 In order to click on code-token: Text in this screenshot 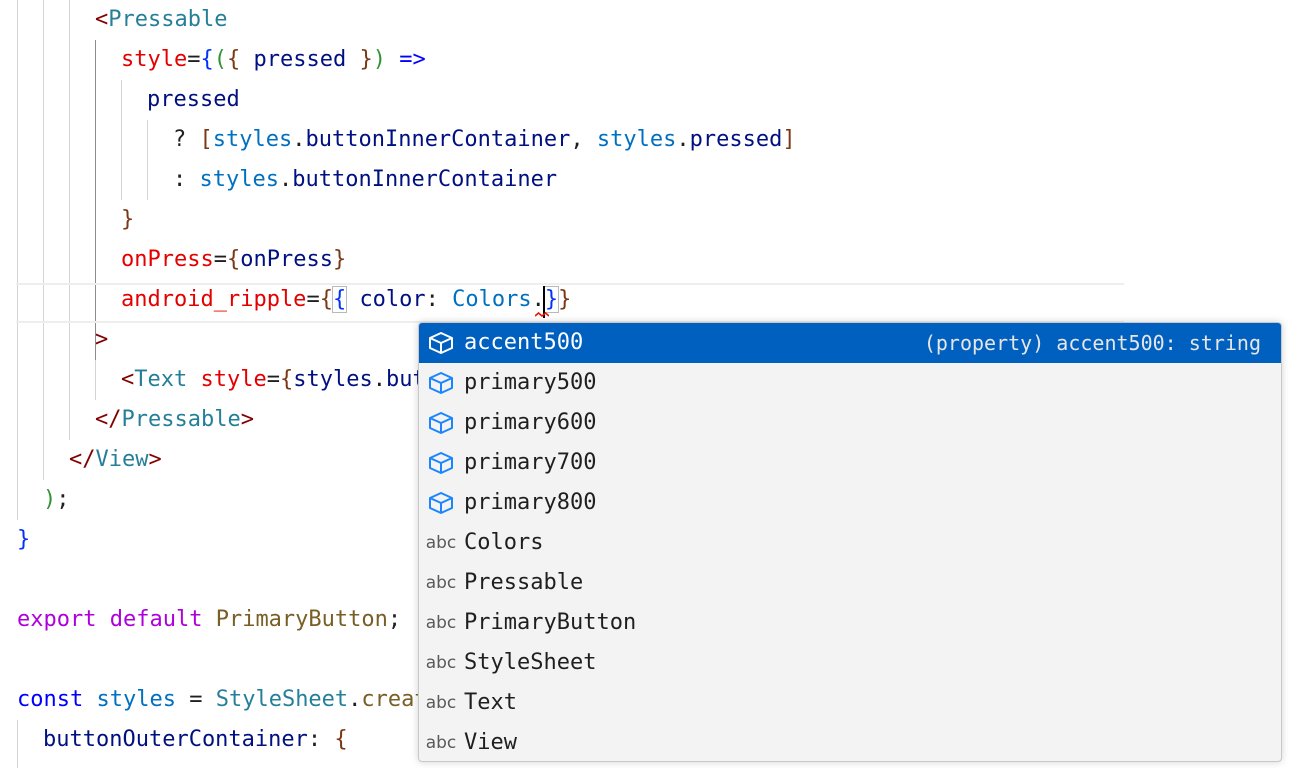, I will do `click(161, 379)`.